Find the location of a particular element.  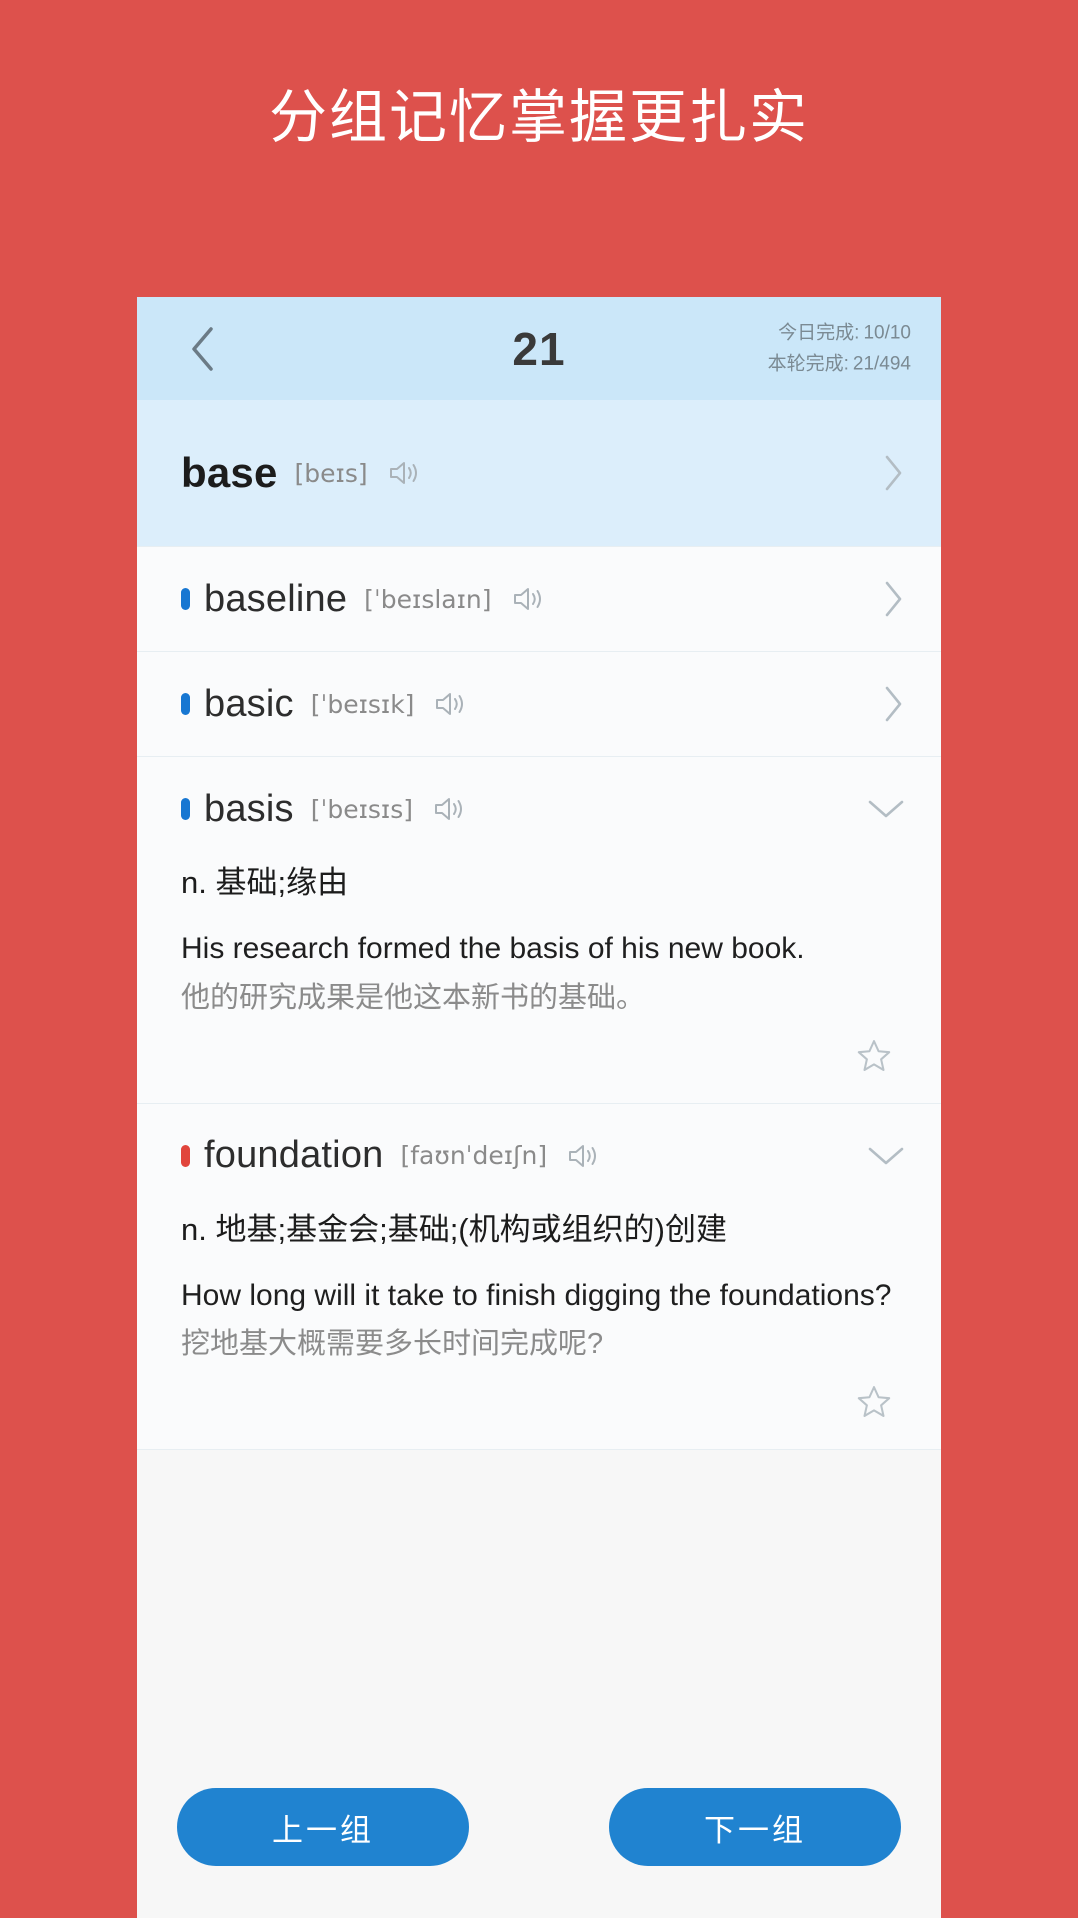

word-item-basic: basic [ˈbeɪsɪk] is located at coordinates (539, 704).